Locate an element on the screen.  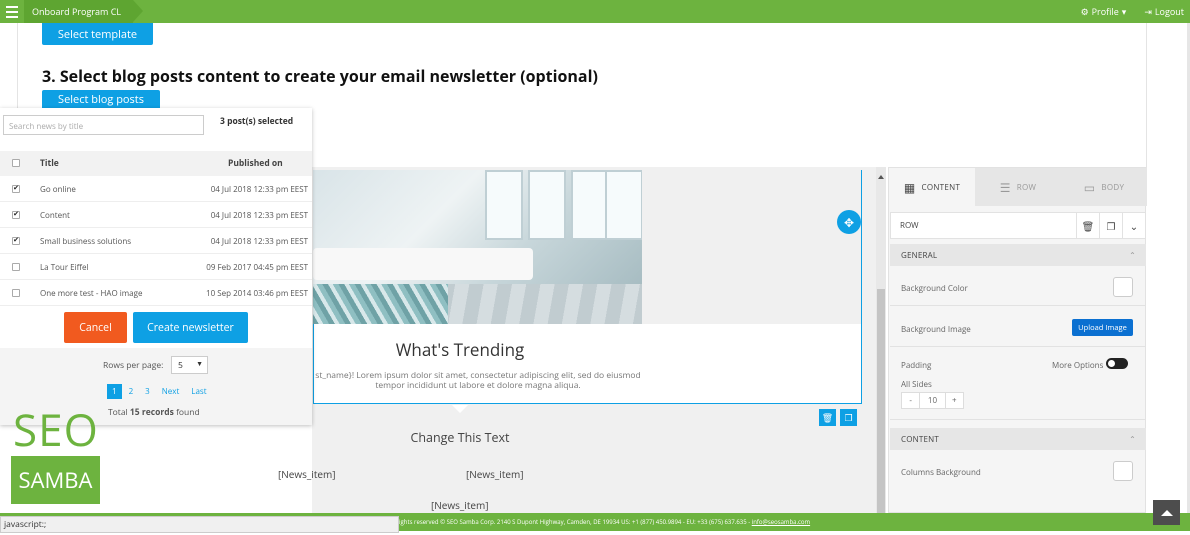
tab-content-label: CONTENT is located at coordinates (941, 187).